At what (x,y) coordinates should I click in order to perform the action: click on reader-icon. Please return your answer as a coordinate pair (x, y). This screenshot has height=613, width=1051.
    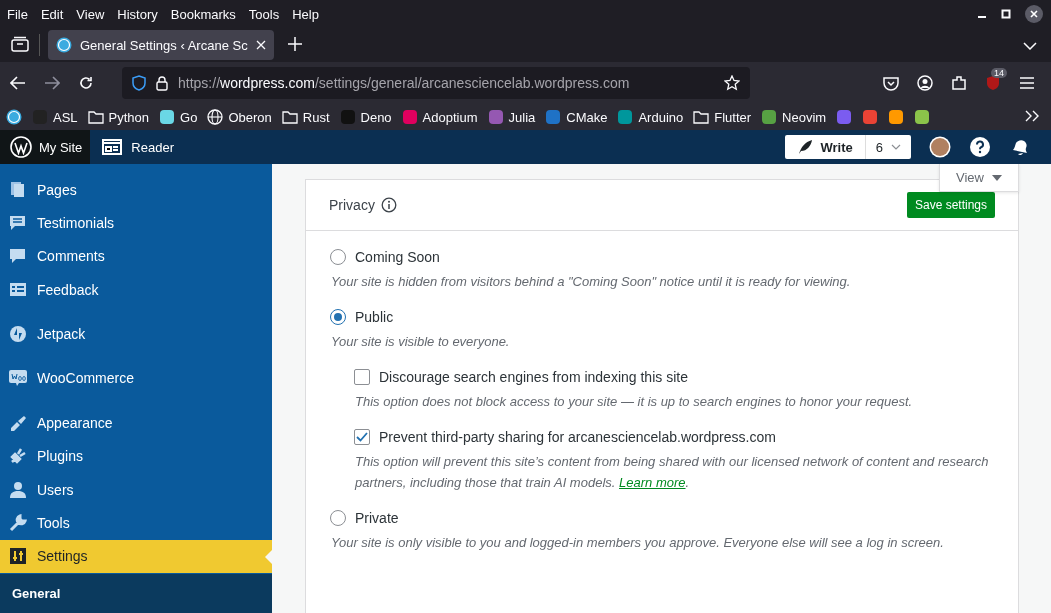
    Looking at the image, I should click on (112, 147).